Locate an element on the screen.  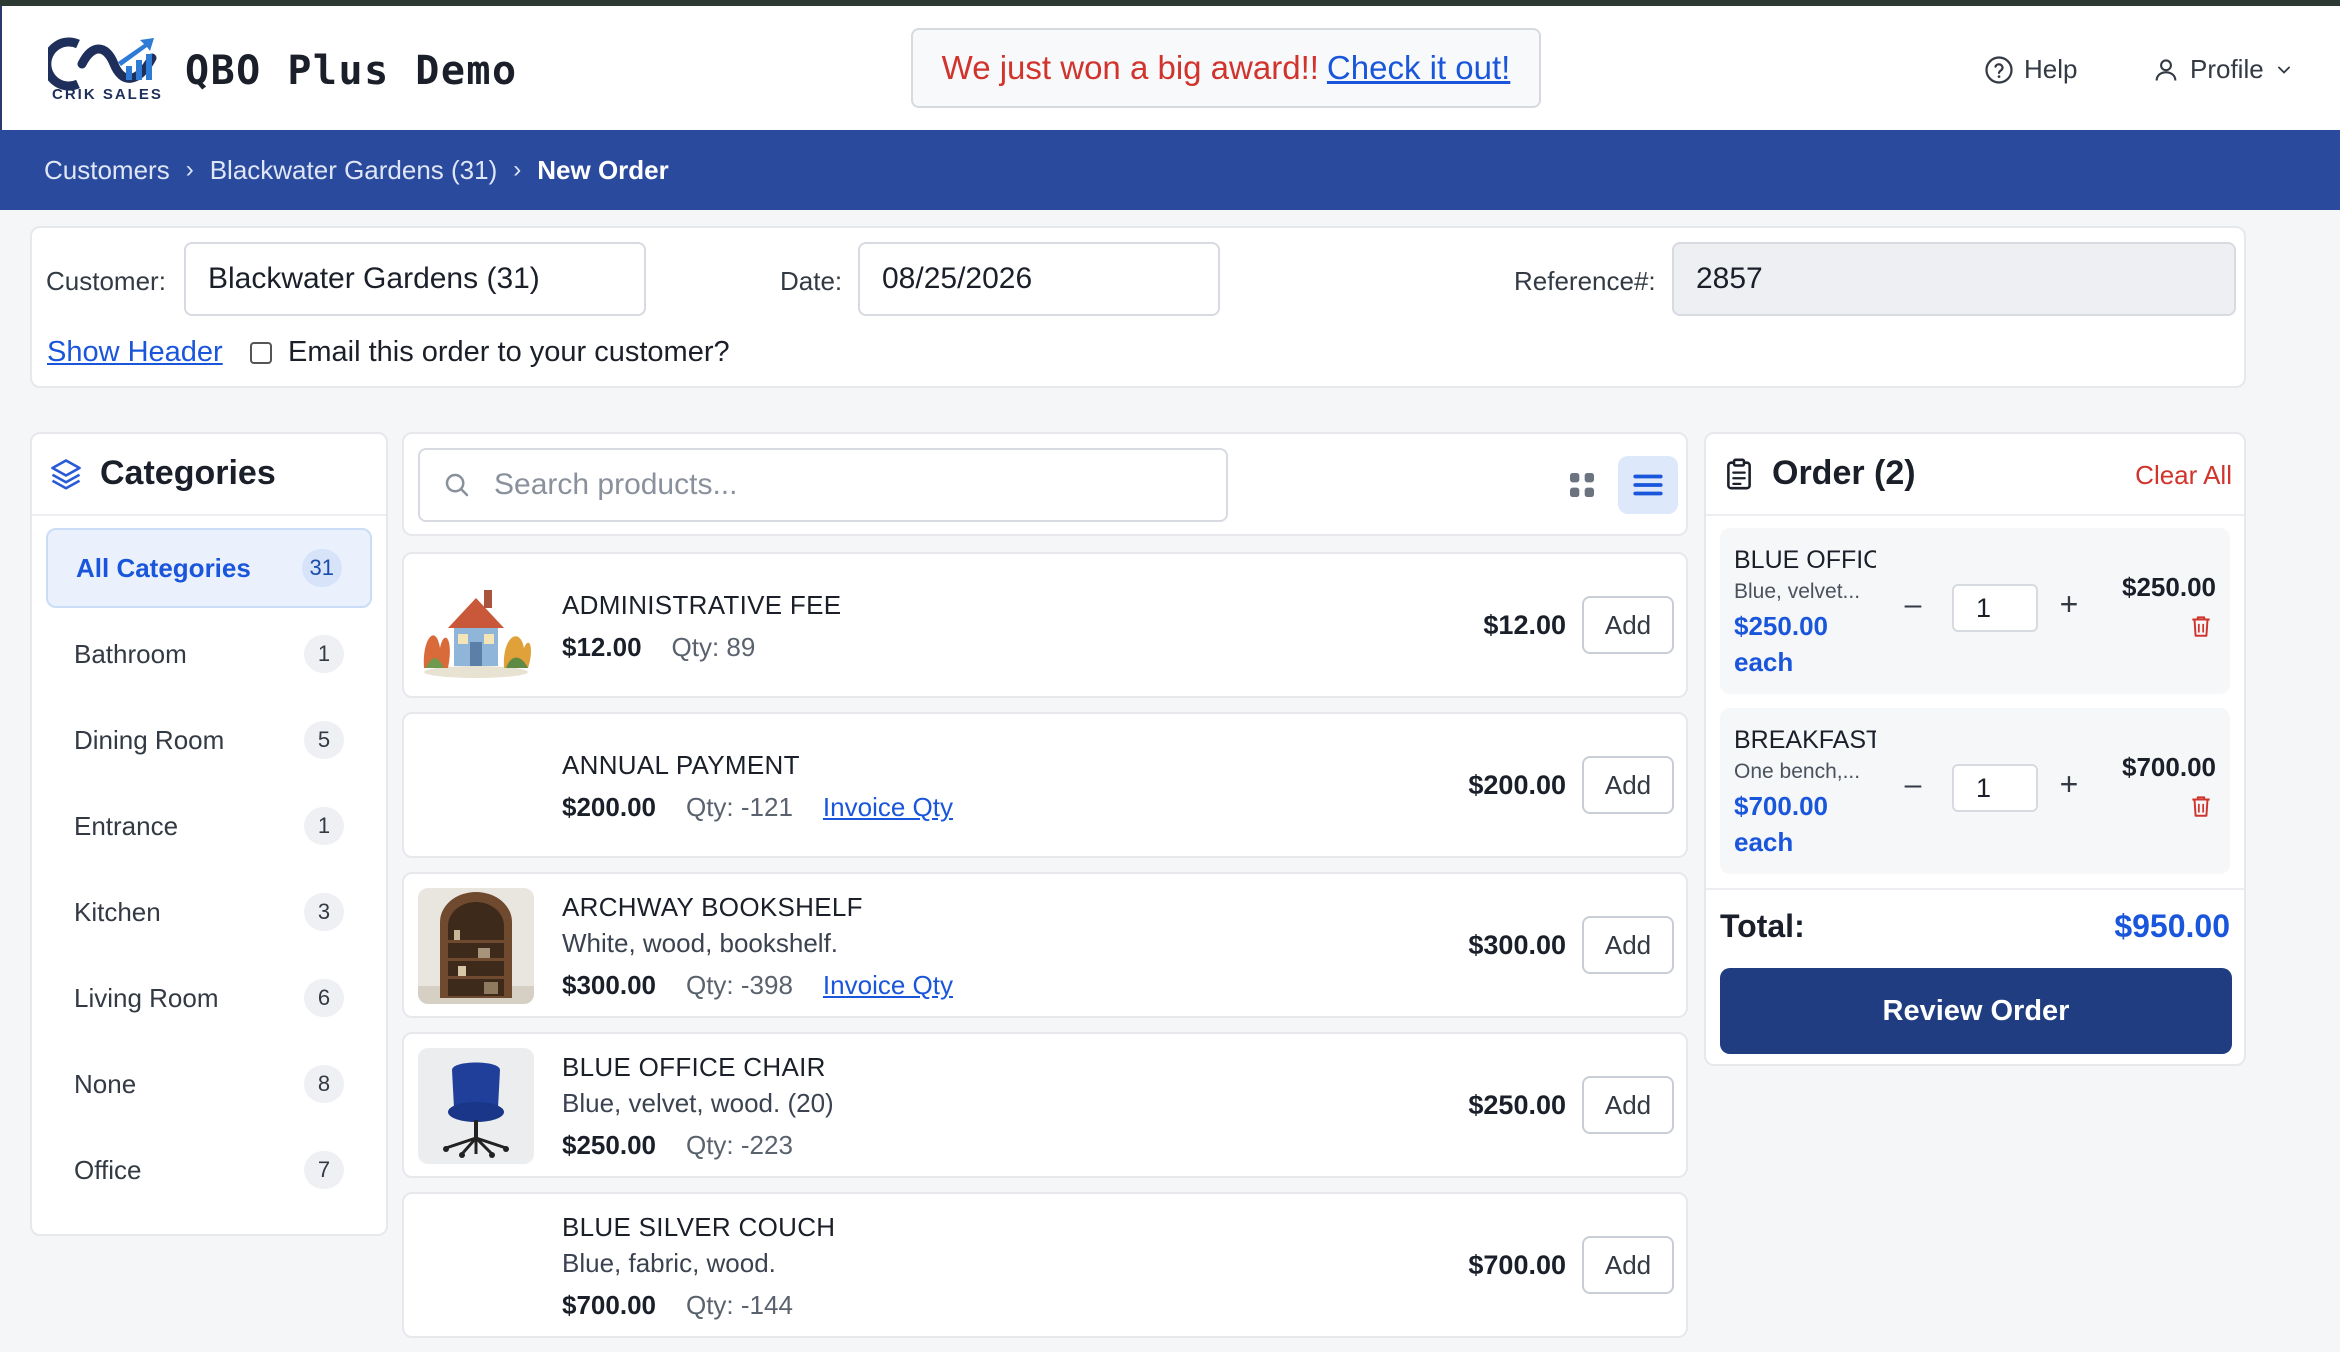
product-price: $250.00 is located at coordinates (609, 1145).